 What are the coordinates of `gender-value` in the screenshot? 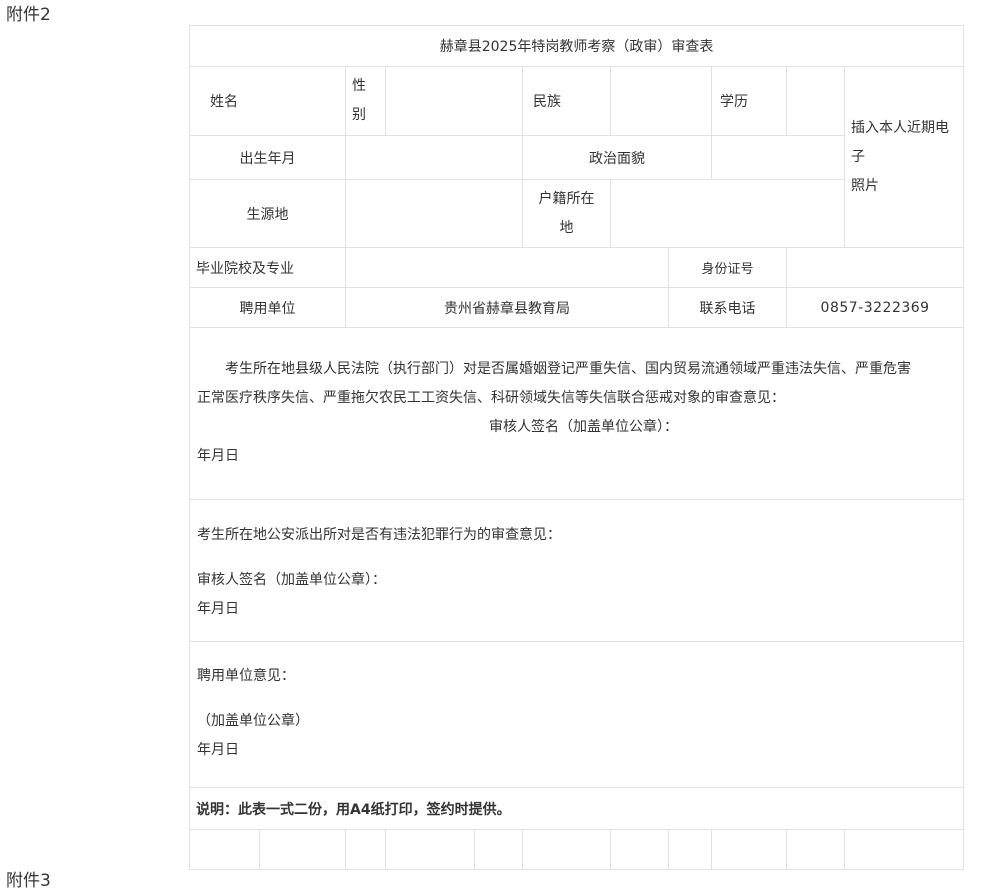 It's located at (454, 101).